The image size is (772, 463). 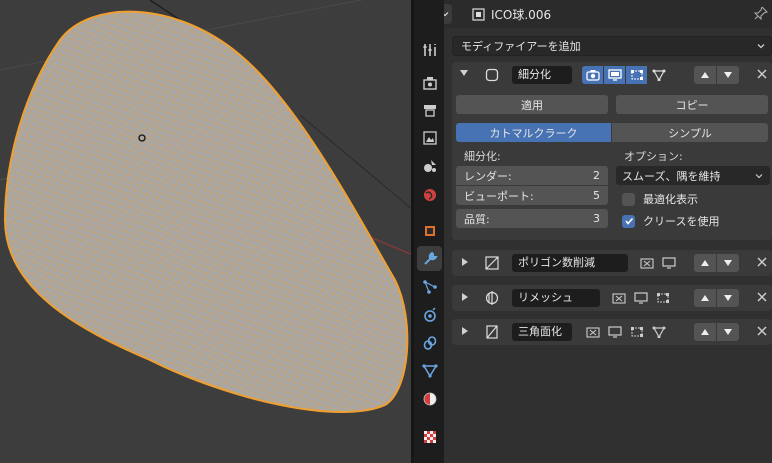 I want to click on copy-button: コピー, so click(x=692, y=104).